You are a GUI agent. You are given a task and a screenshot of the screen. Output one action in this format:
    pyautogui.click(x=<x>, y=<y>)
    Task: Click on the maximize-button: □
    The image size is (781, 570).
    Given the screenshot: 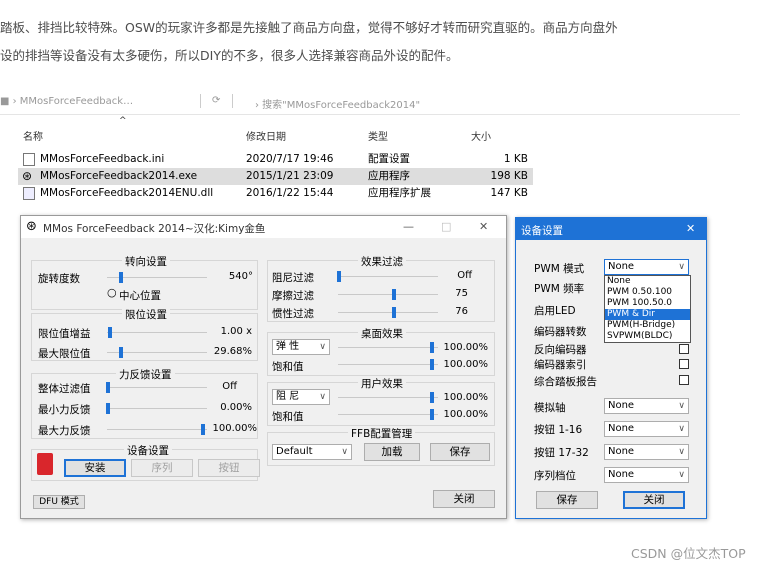 What is the action you would take?
    pyautogui.click(x=446, y=226)
    